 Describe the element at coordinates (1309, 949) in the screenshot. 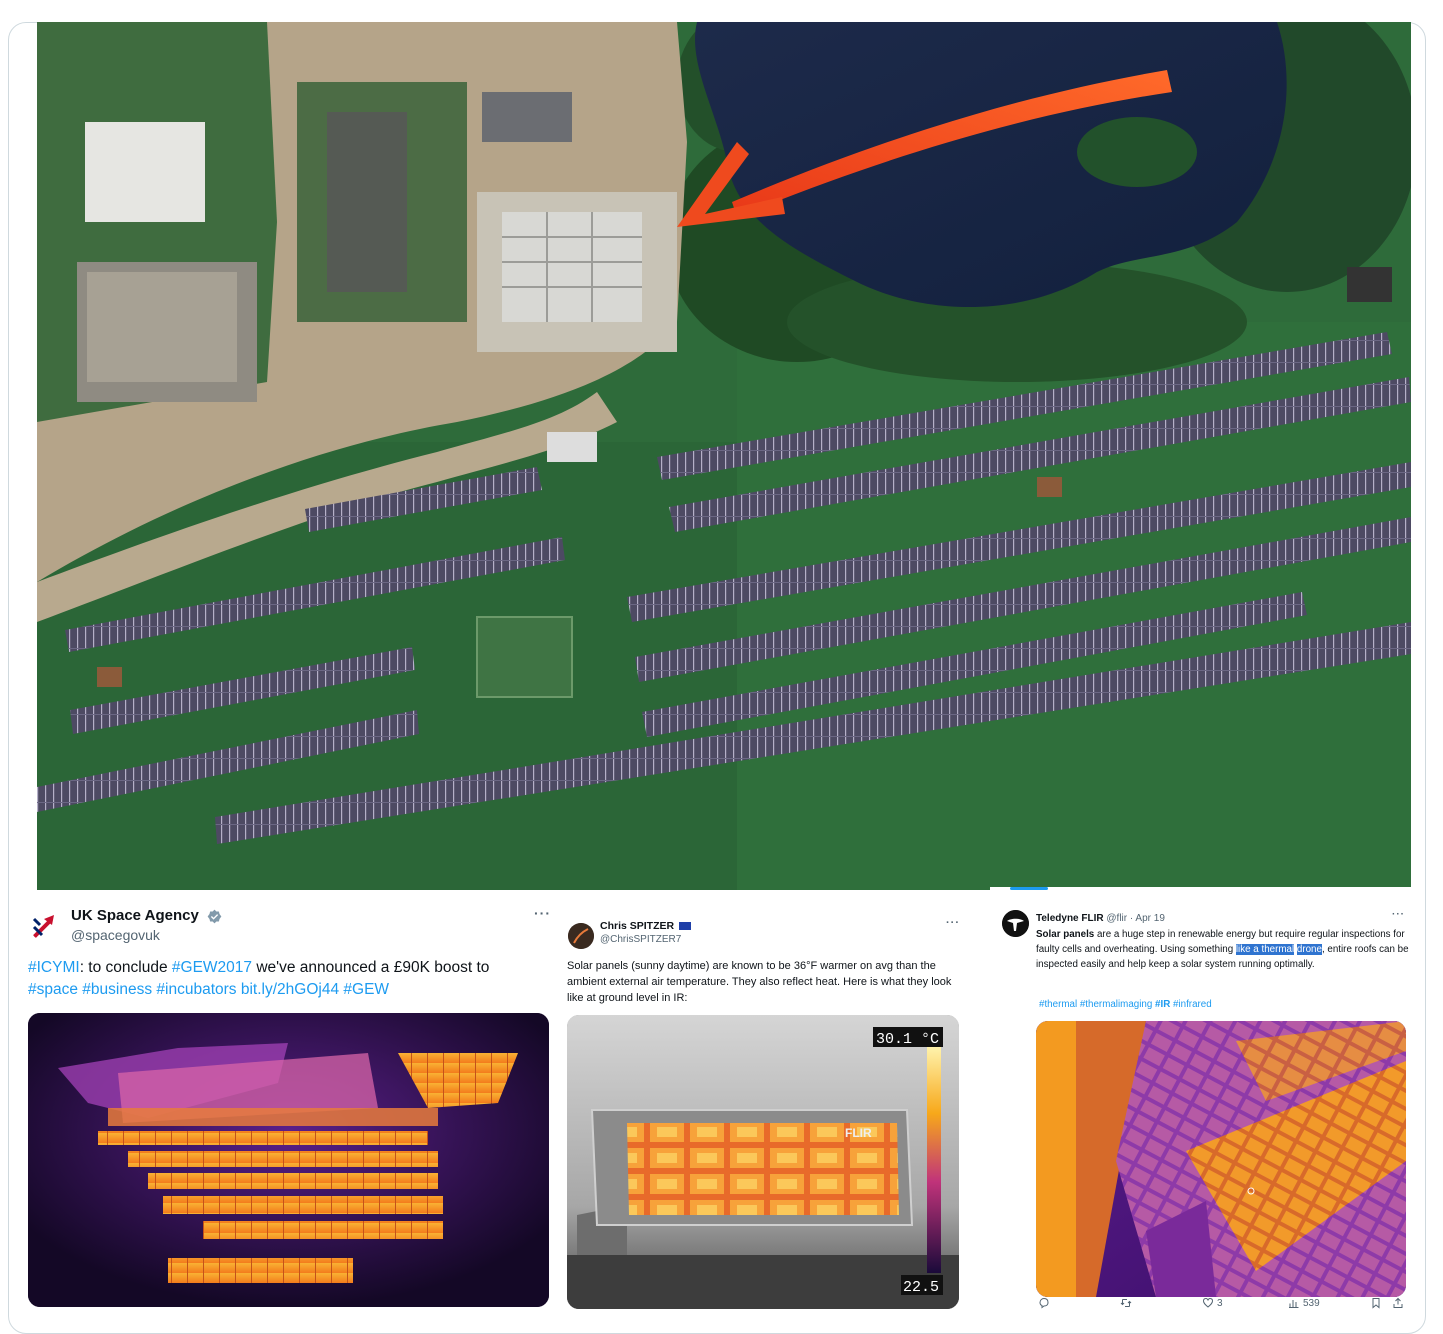

I see `highlighted-text: drone` at that location.